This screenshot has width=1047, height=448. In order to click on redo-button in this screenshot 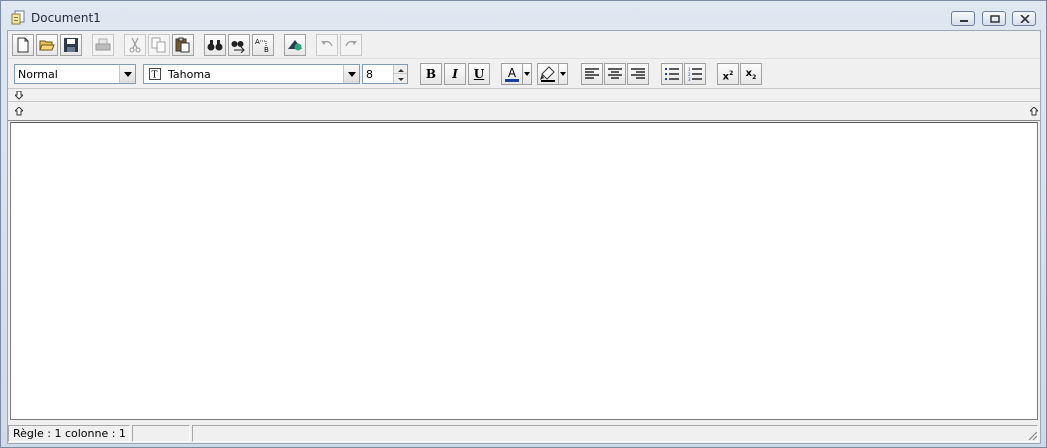, I will do `click(351, 45)`.